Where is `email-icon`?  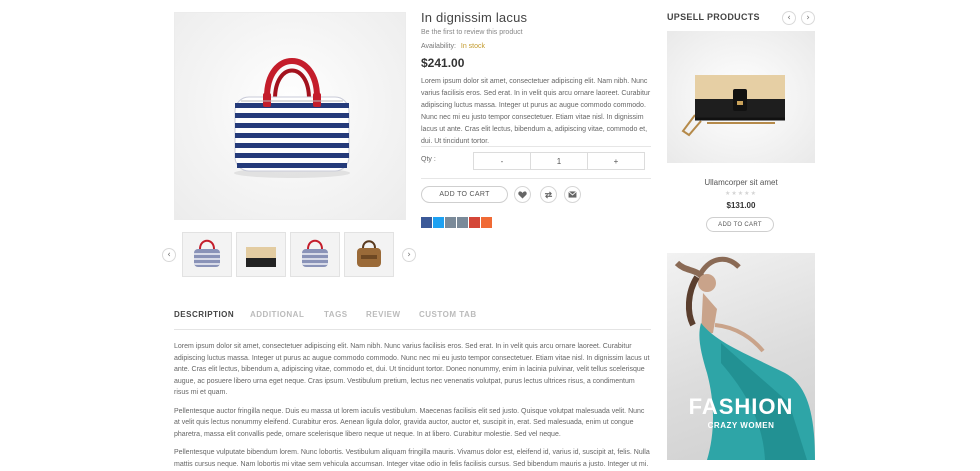
email-icon is located at coordinates (572, 194).